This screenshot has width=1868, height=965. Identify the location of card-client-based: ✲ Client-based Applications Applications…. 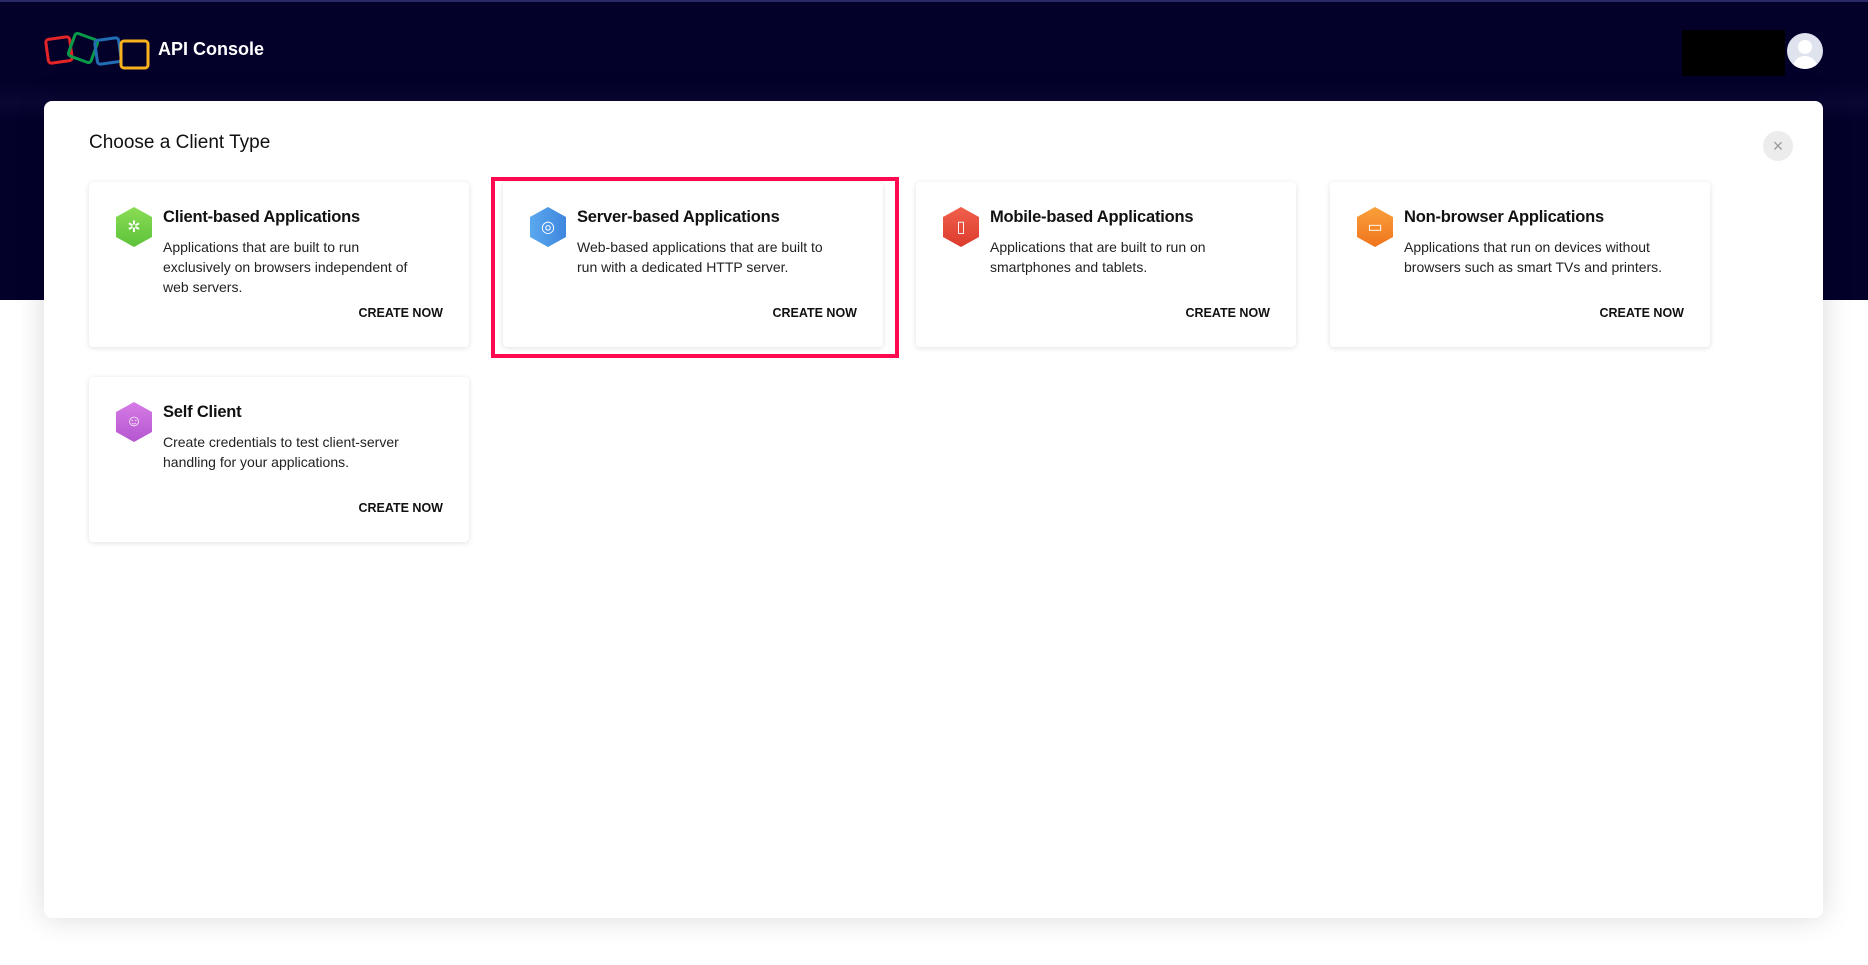
(279, 264).